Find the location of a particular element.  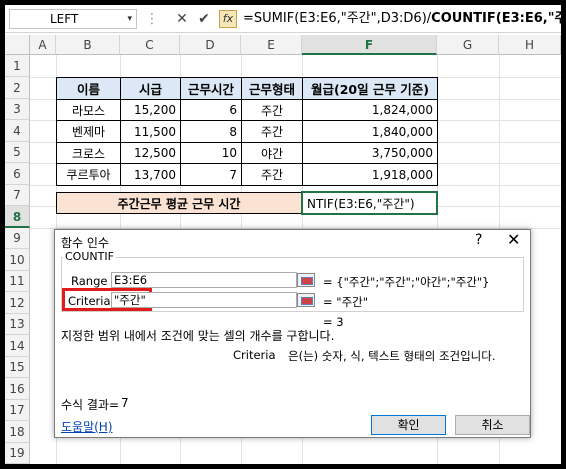

row-header-3: 3 is located at coordinates (17, 109).